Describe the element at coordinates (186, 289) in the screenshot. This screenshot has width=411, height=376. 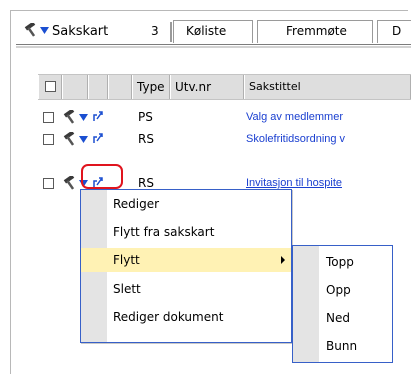
I see `menu-item-slett: Slett` at that location.